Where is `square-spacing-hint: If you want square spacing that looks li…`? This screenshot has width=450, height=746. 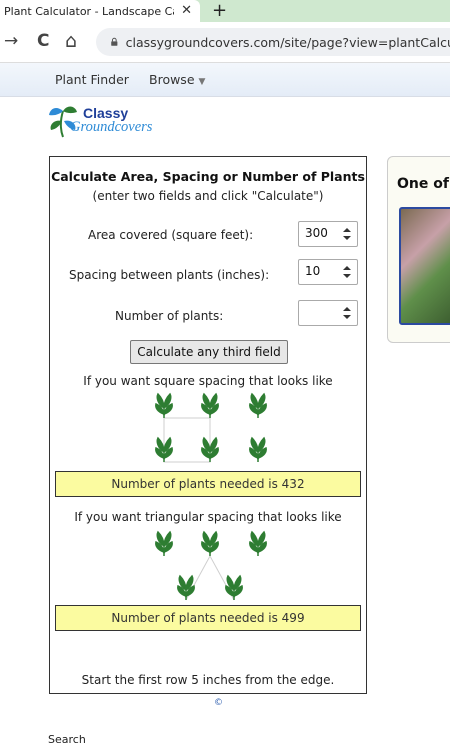
square-spacing-hint: If you want square spacing that looks li… is located at coordinates (208, 381).